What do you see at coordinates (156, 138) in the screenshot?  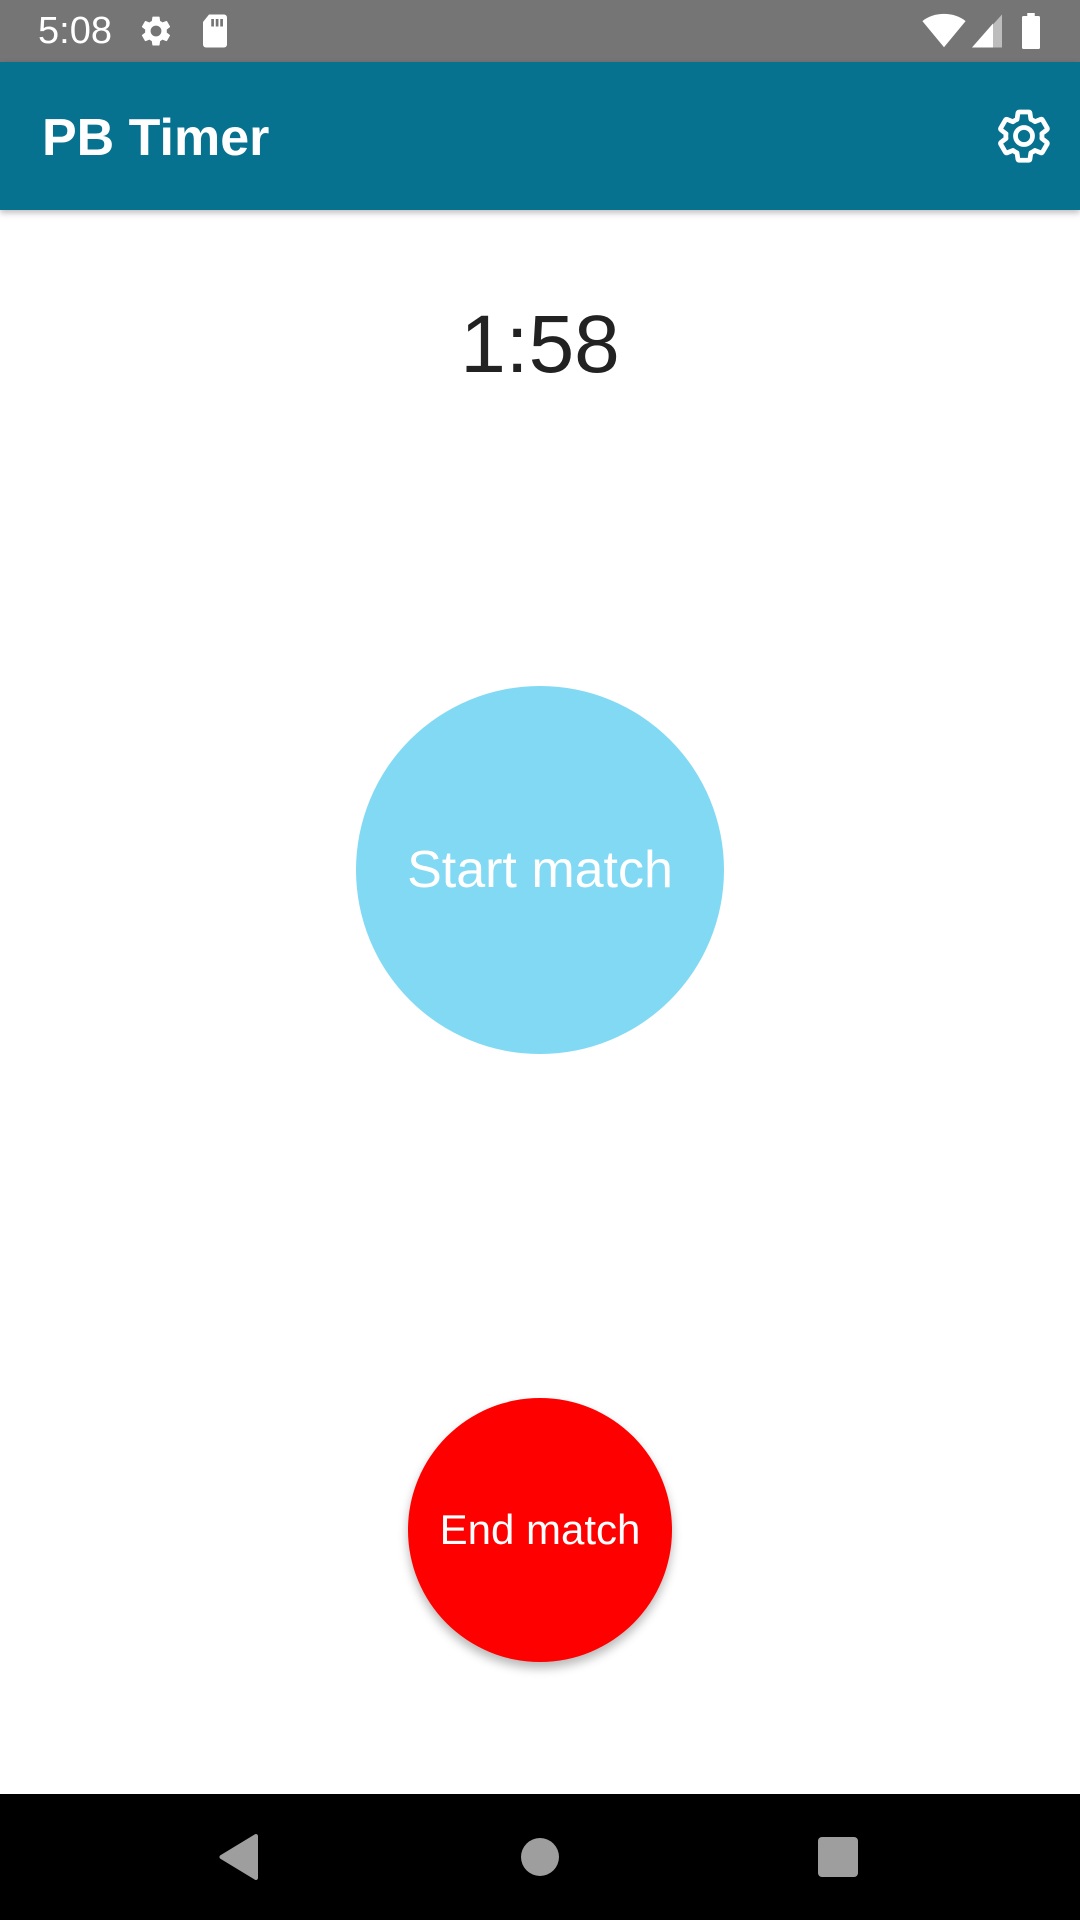 I see `app-title: PB Timer` at bounding box center [156, 138].